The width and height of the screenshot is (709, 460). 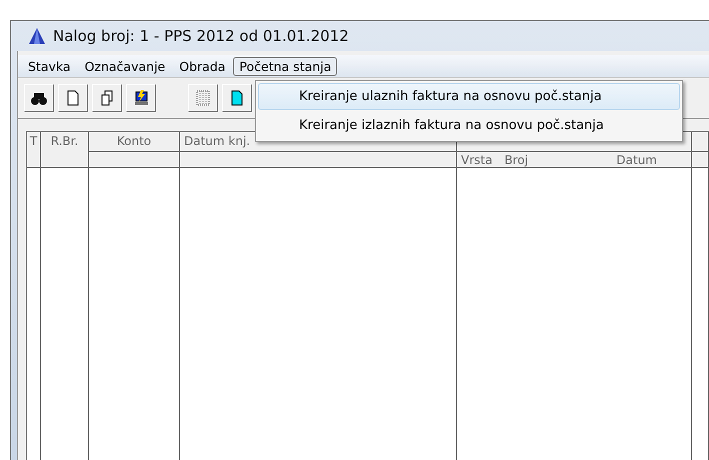 I want to click on computer-button, so click(x=141, y=98).